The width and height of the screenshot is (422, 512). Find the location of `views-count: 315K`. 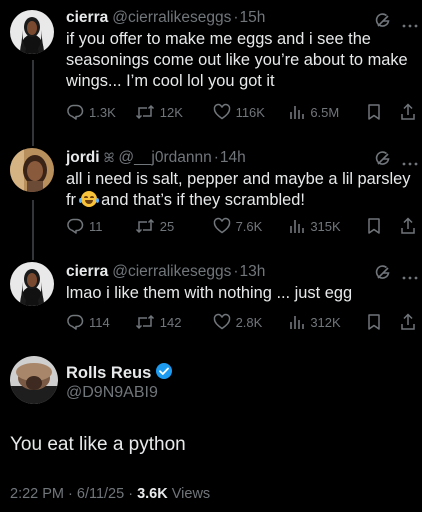

views-count: 315K is located at coordinates (325, 226).